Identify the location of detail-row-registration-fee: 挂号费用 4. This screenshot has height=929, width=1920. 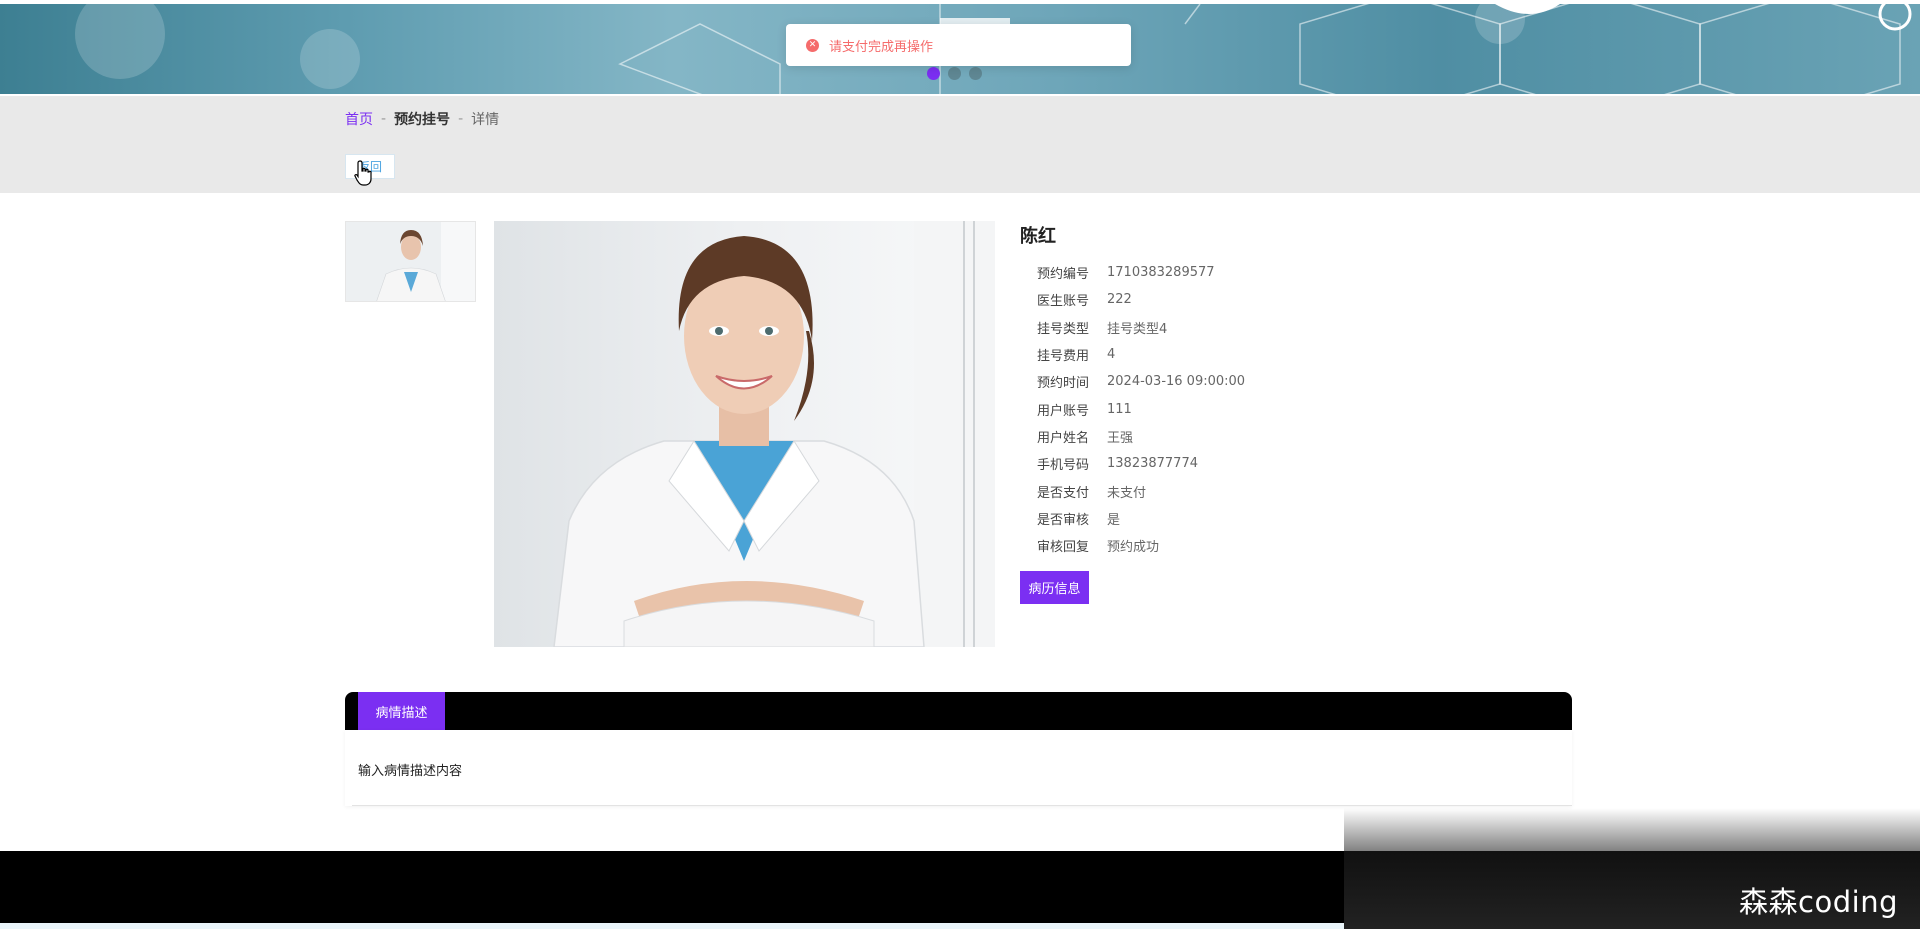
(1170, 354).